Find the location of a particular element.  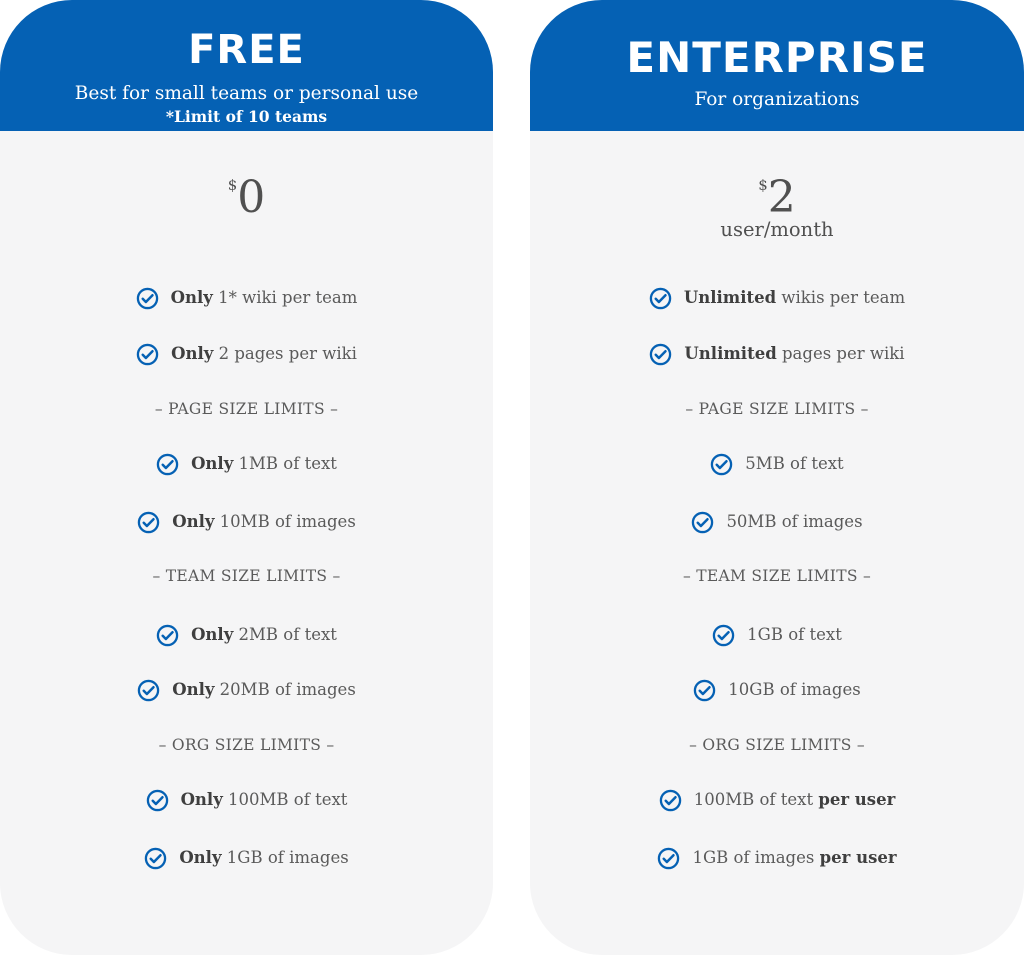

enterprise-feature-wikis: Unlimited wikis per team is located at coordinates (777, 298).